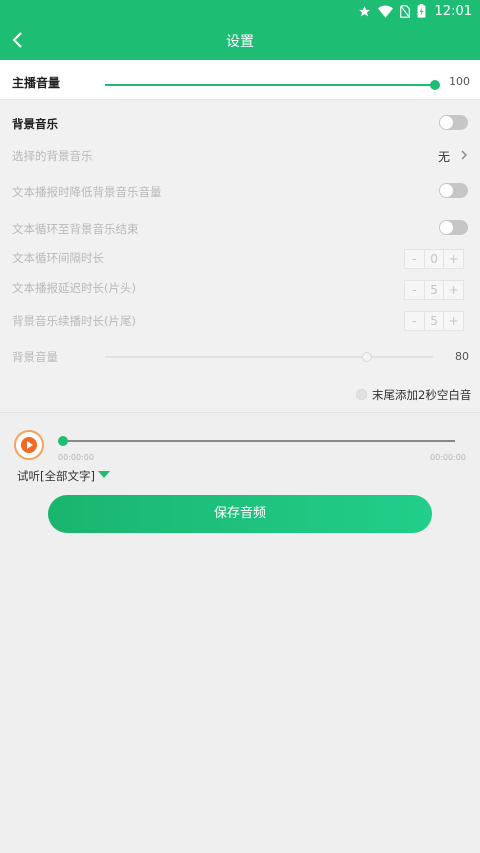  Describe the element at coordinates (385, 11) in the screenshot. I see `wifi-icon` at that location.